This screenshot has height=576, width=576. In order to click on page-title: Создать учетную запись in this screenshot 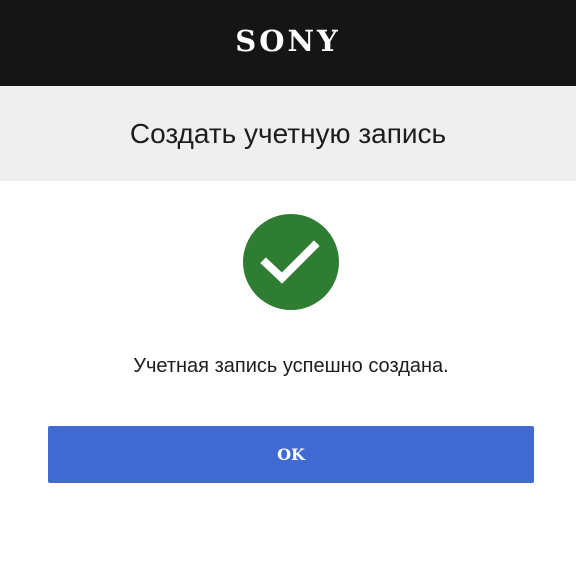, I will do `click(288, 133)`.